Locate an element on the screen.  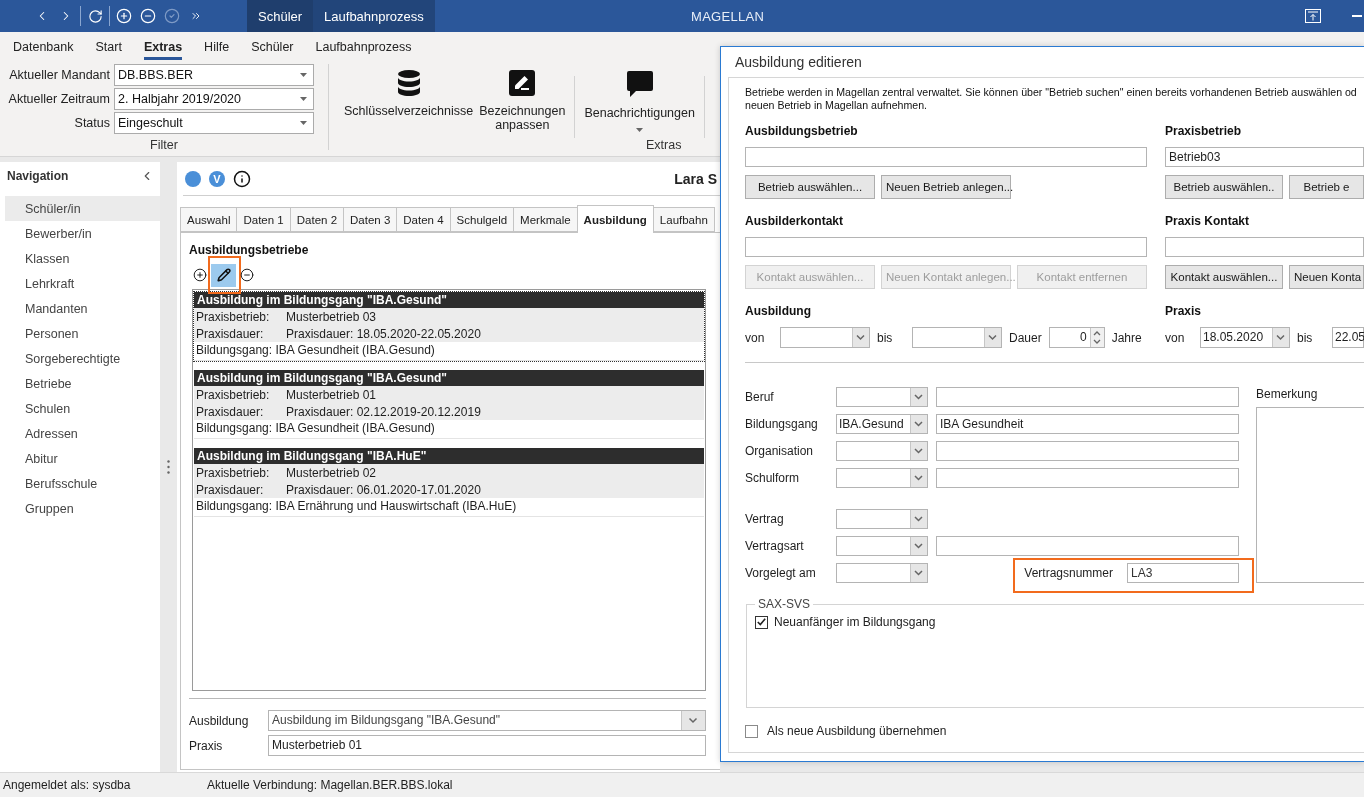
tab: Daten 2 is located at coordinates (317, 219).